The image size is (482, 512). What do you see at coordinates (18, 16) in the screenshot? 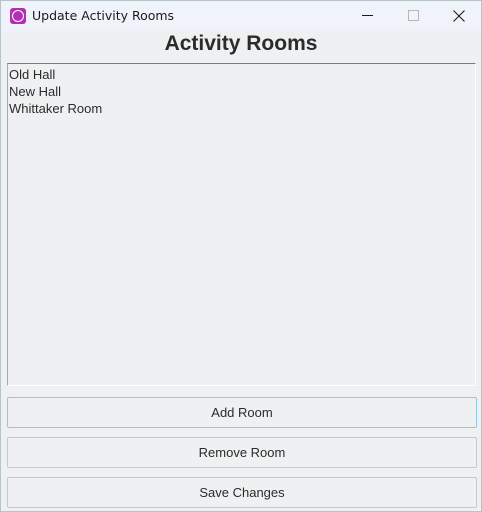
I see `app-logo-icon` at bounding box center [18, 16].